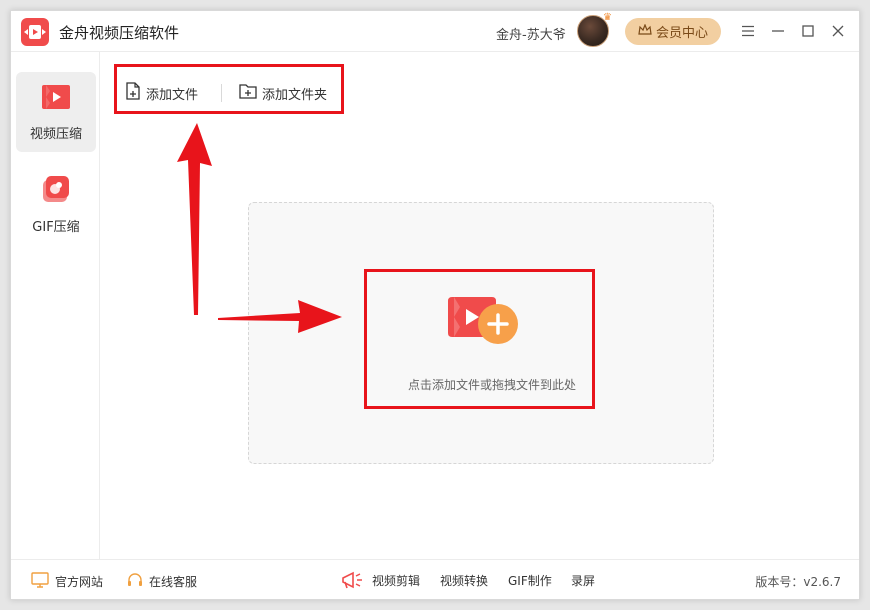 Image resolution: width=870 pixels, height=610 pixels. I want to click on sidebar-item-label: 视频压缩, so click(55, 134).